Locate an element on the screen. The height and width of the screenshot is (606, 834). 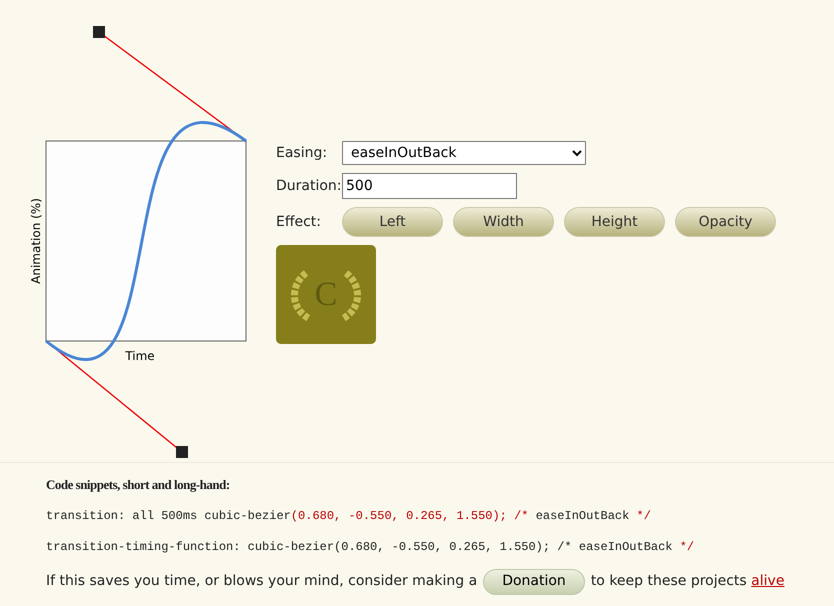
effect-button: Width is located at coordinates (503, 222).